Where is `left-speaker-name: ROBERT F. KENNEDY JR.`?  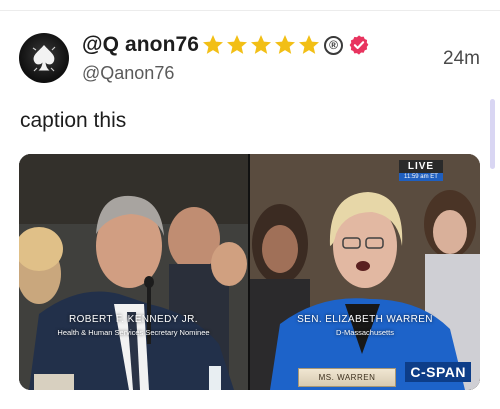 left-speaker-name: ROBERT F. KENNEDY JR. is located at coordinates (133, 319).